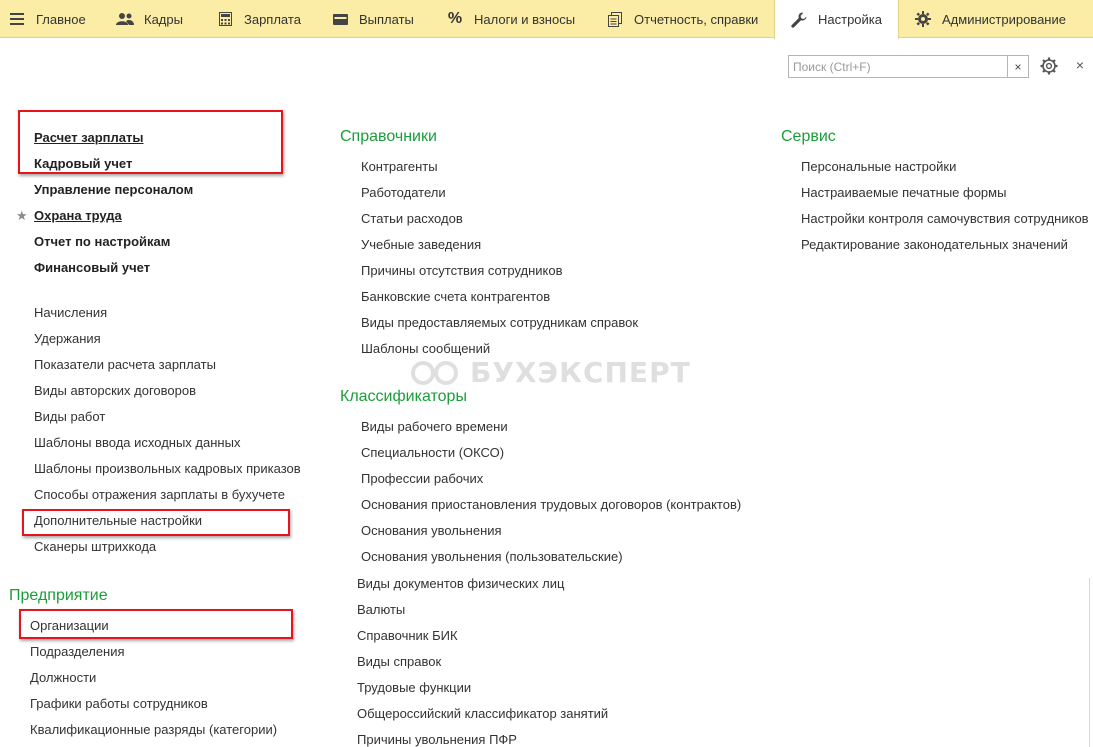 The width and height of the screenshot is (1093, 747). What do you see at coordinates (340, 19) in the screenshot?
I see `wallet-icon` at bounding box center [340, 19].